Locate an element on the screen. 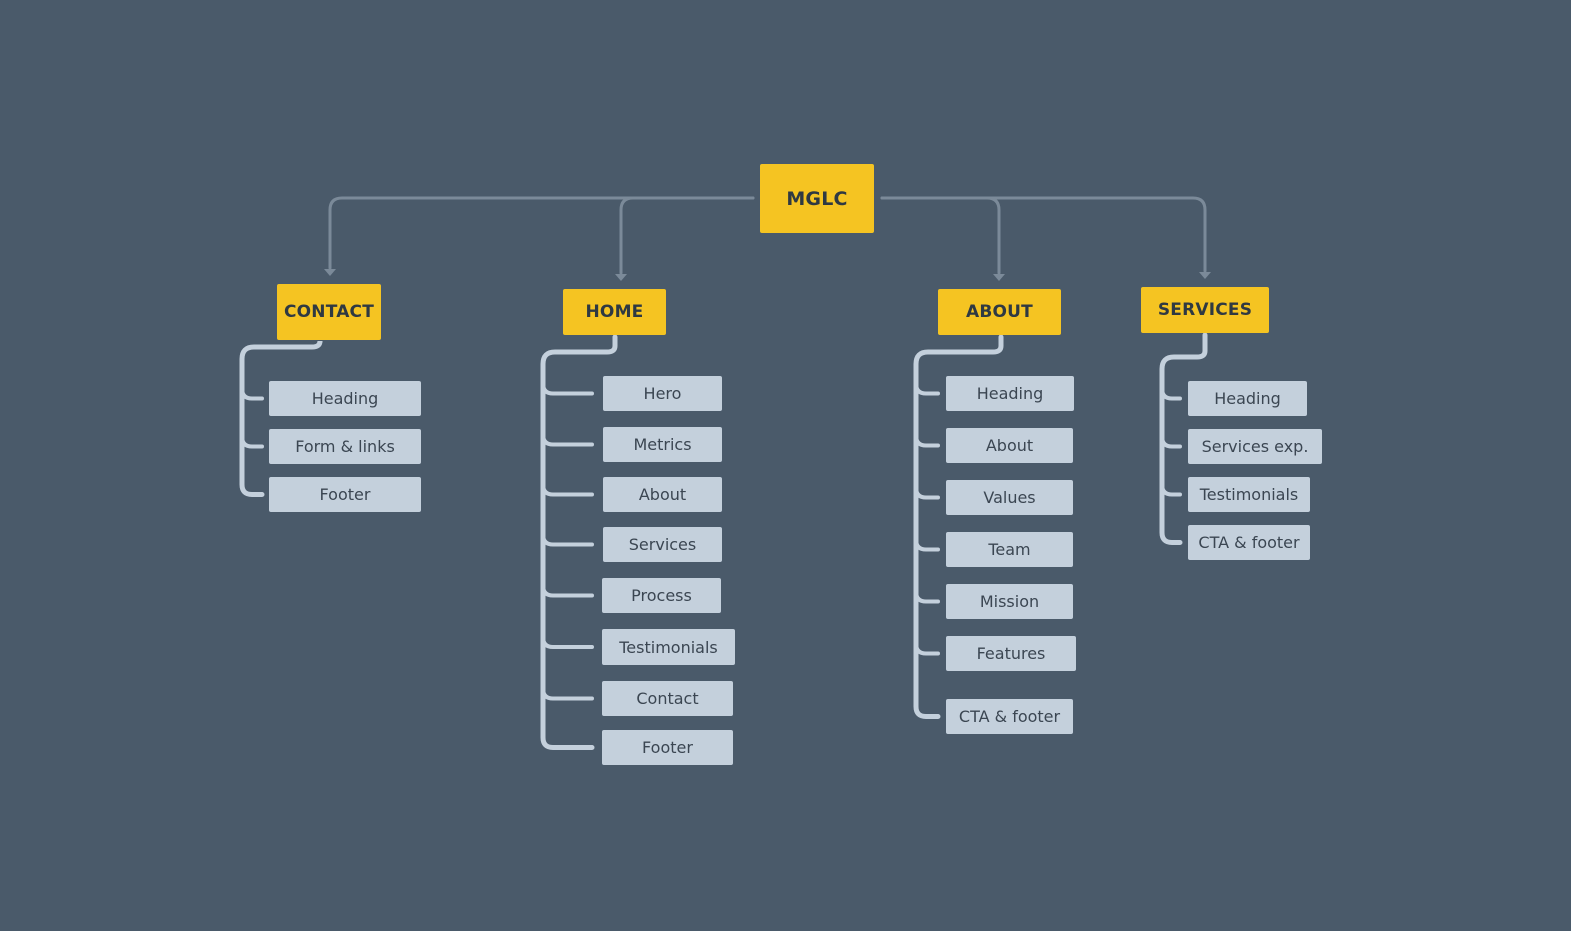 The image size is (1571, 931). page-block-services: Testimonials is located at coordinates (1249, 494).